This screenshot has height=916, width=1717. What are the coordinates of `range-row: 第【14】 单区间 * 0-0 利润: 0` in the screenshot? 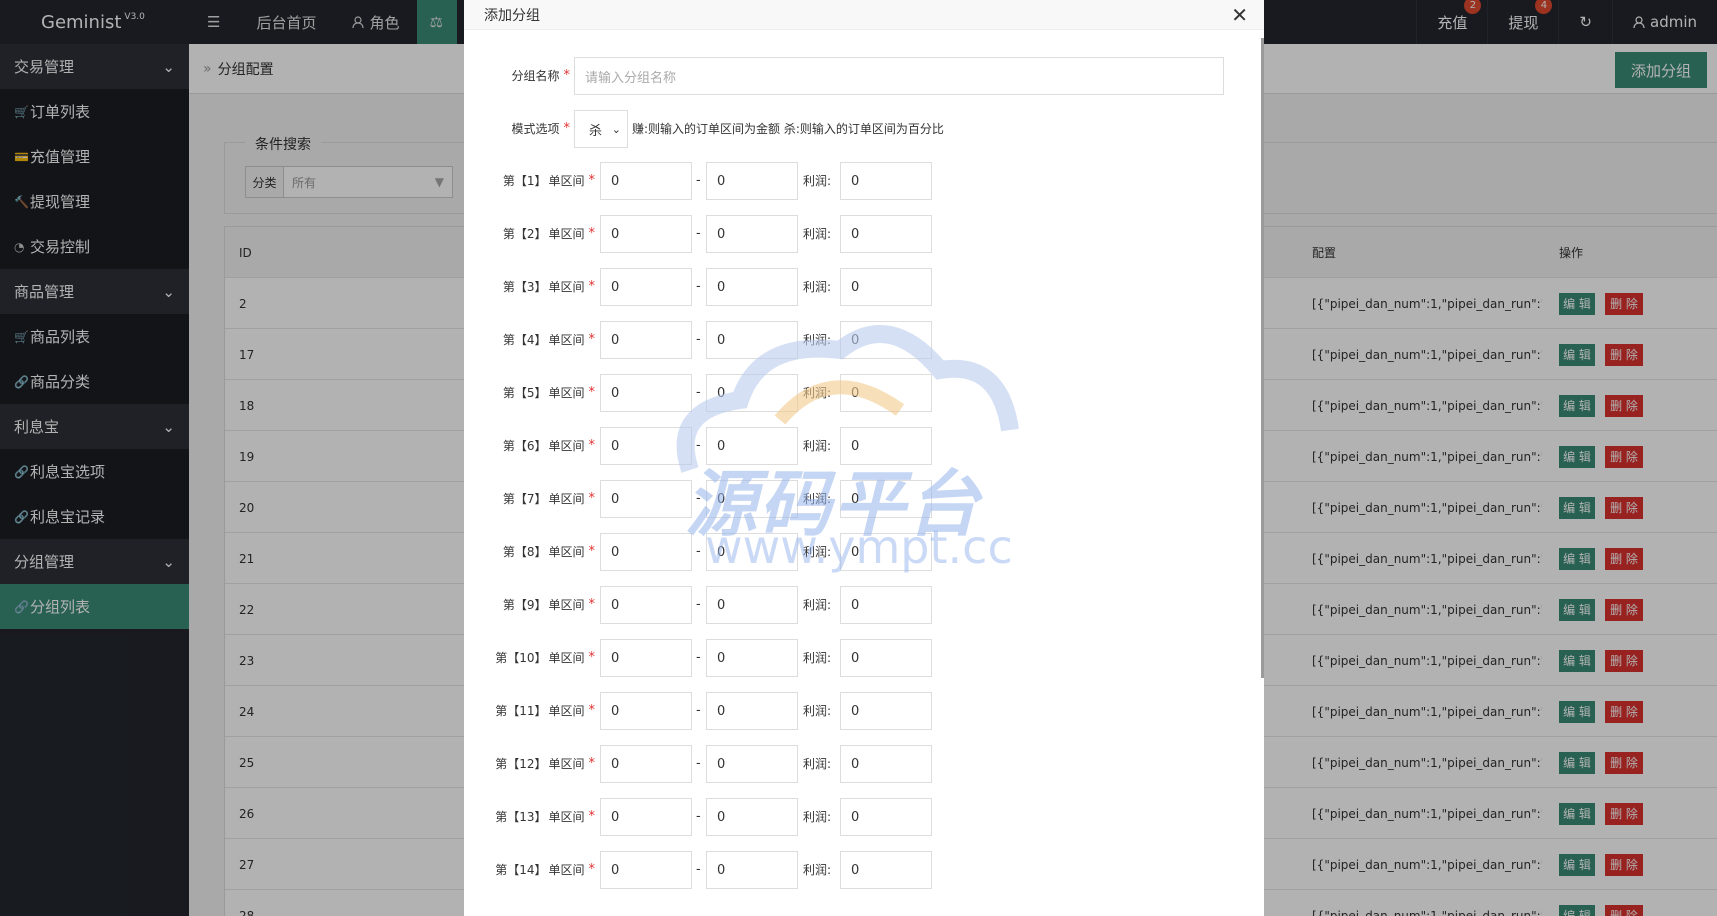 It's located at (854, 869).